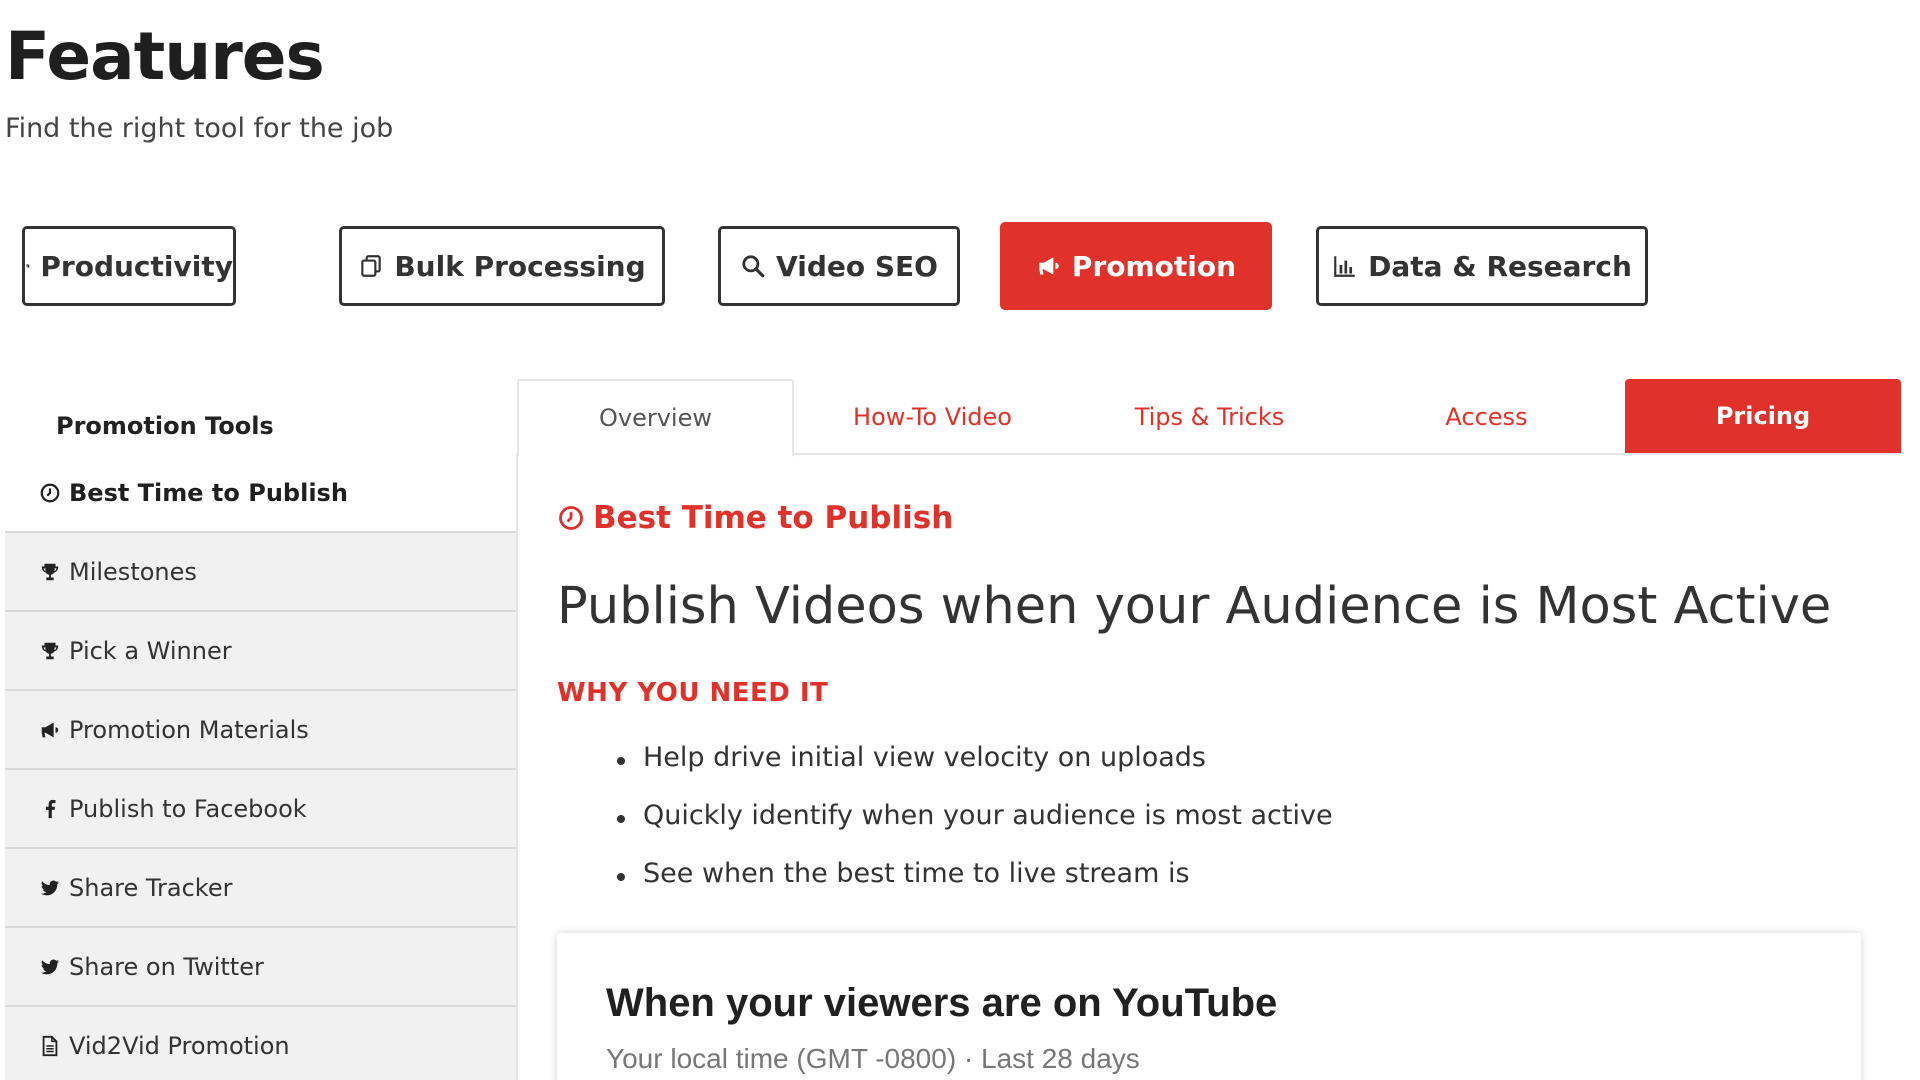 The height and width of the screenshot is (1080, 1920). What do you see at coordinates (260, 888) in the screenshot?
I see `sidebar-item-share-tracker: Share Tracker` at bounding box center [260, 888].